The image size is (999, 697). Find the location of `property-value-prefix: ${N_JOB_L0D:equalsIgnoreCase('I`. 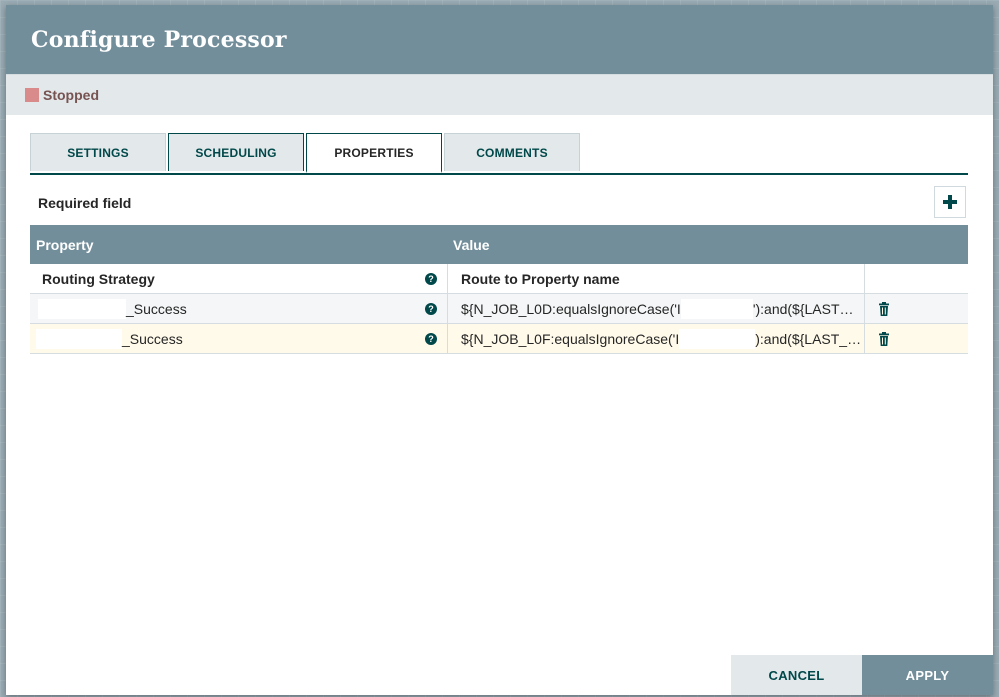

property-value-prefix: ${N_JOB_L0D:equalsIgnoreCase('I is located at coordinates (571, 308).